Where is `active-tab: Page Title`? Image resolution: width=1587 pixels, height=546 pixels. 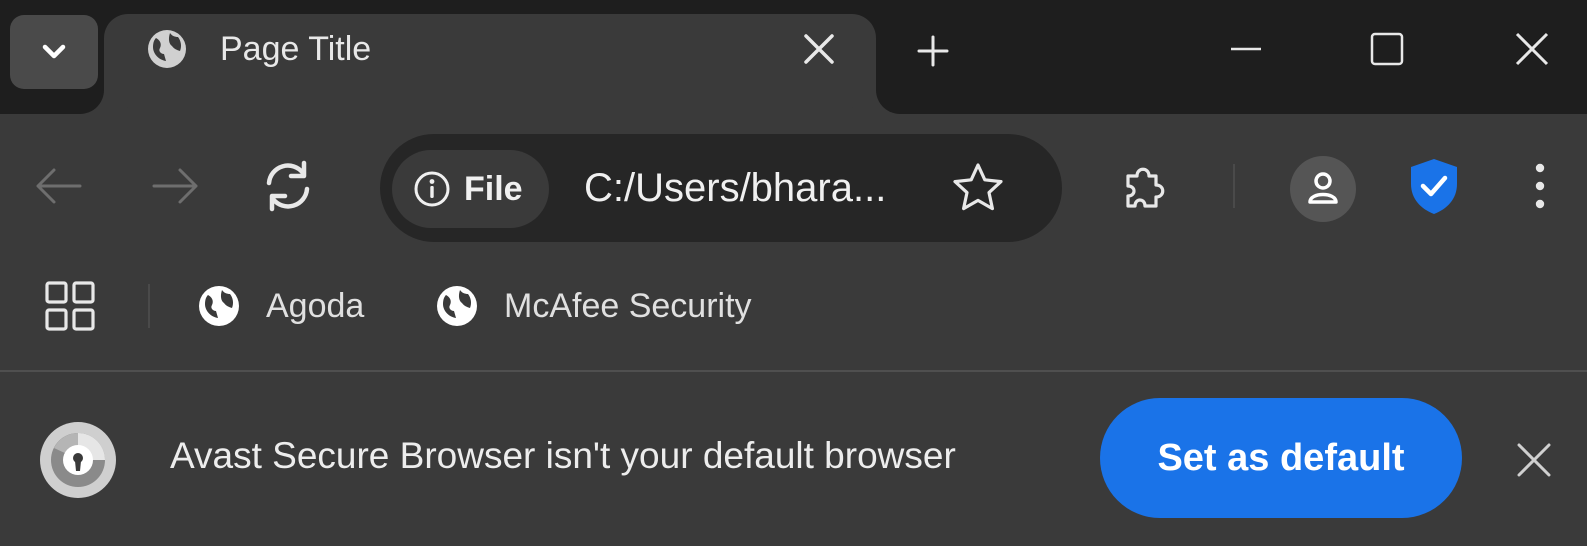 active-tab: Page Title is located at coordinates (490, 64).